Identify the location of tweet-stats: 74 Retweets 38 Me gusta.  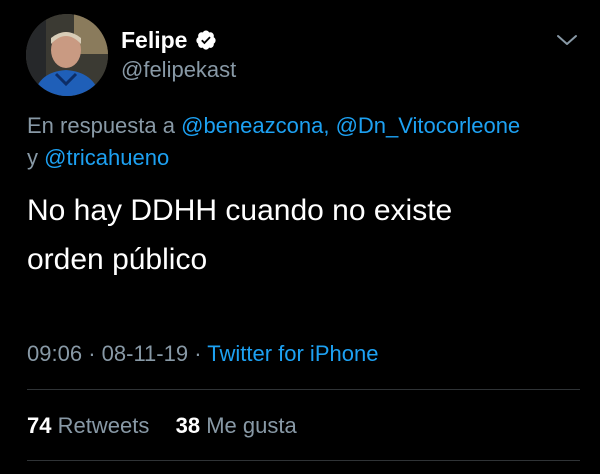
(162, 426).